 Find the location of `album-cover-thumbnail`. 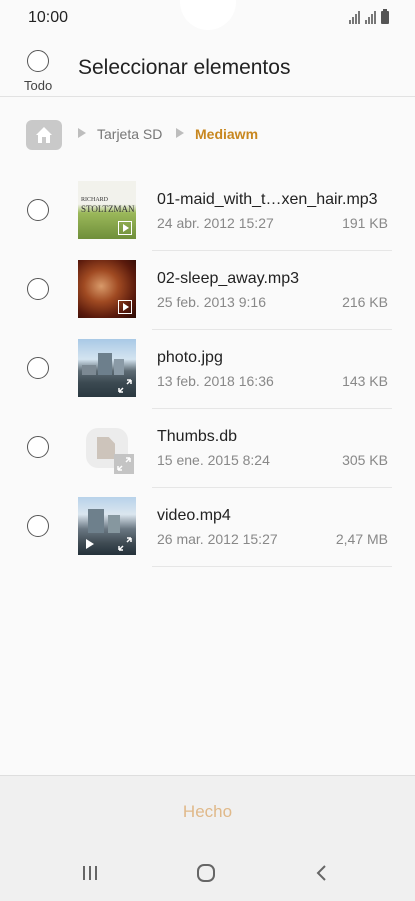

album-cover-thumbnail is located at coordinates (107, 289).